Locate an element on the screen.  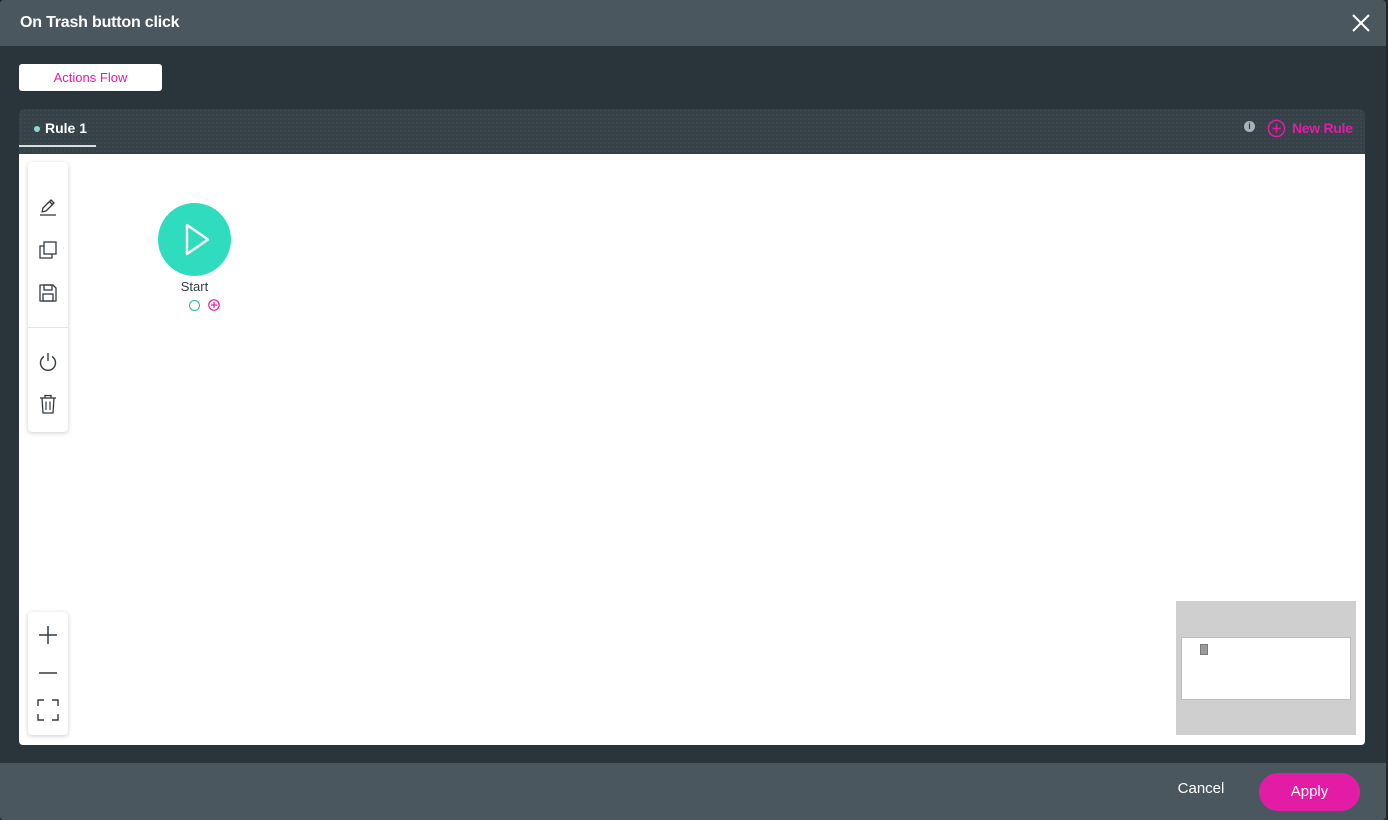
fit-screen-button is located at coordinates (48, 710).